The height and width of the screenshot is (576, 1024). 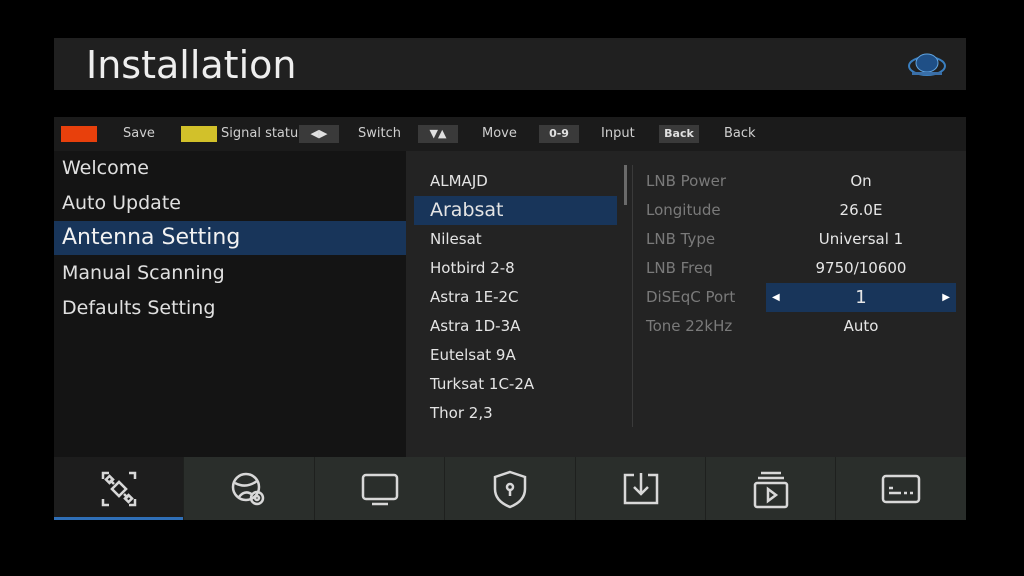 What do you see at coordinates (379, 133) in the screenshot?
I see `switch-hint-label: Switch` at bounding box center [379, 133].